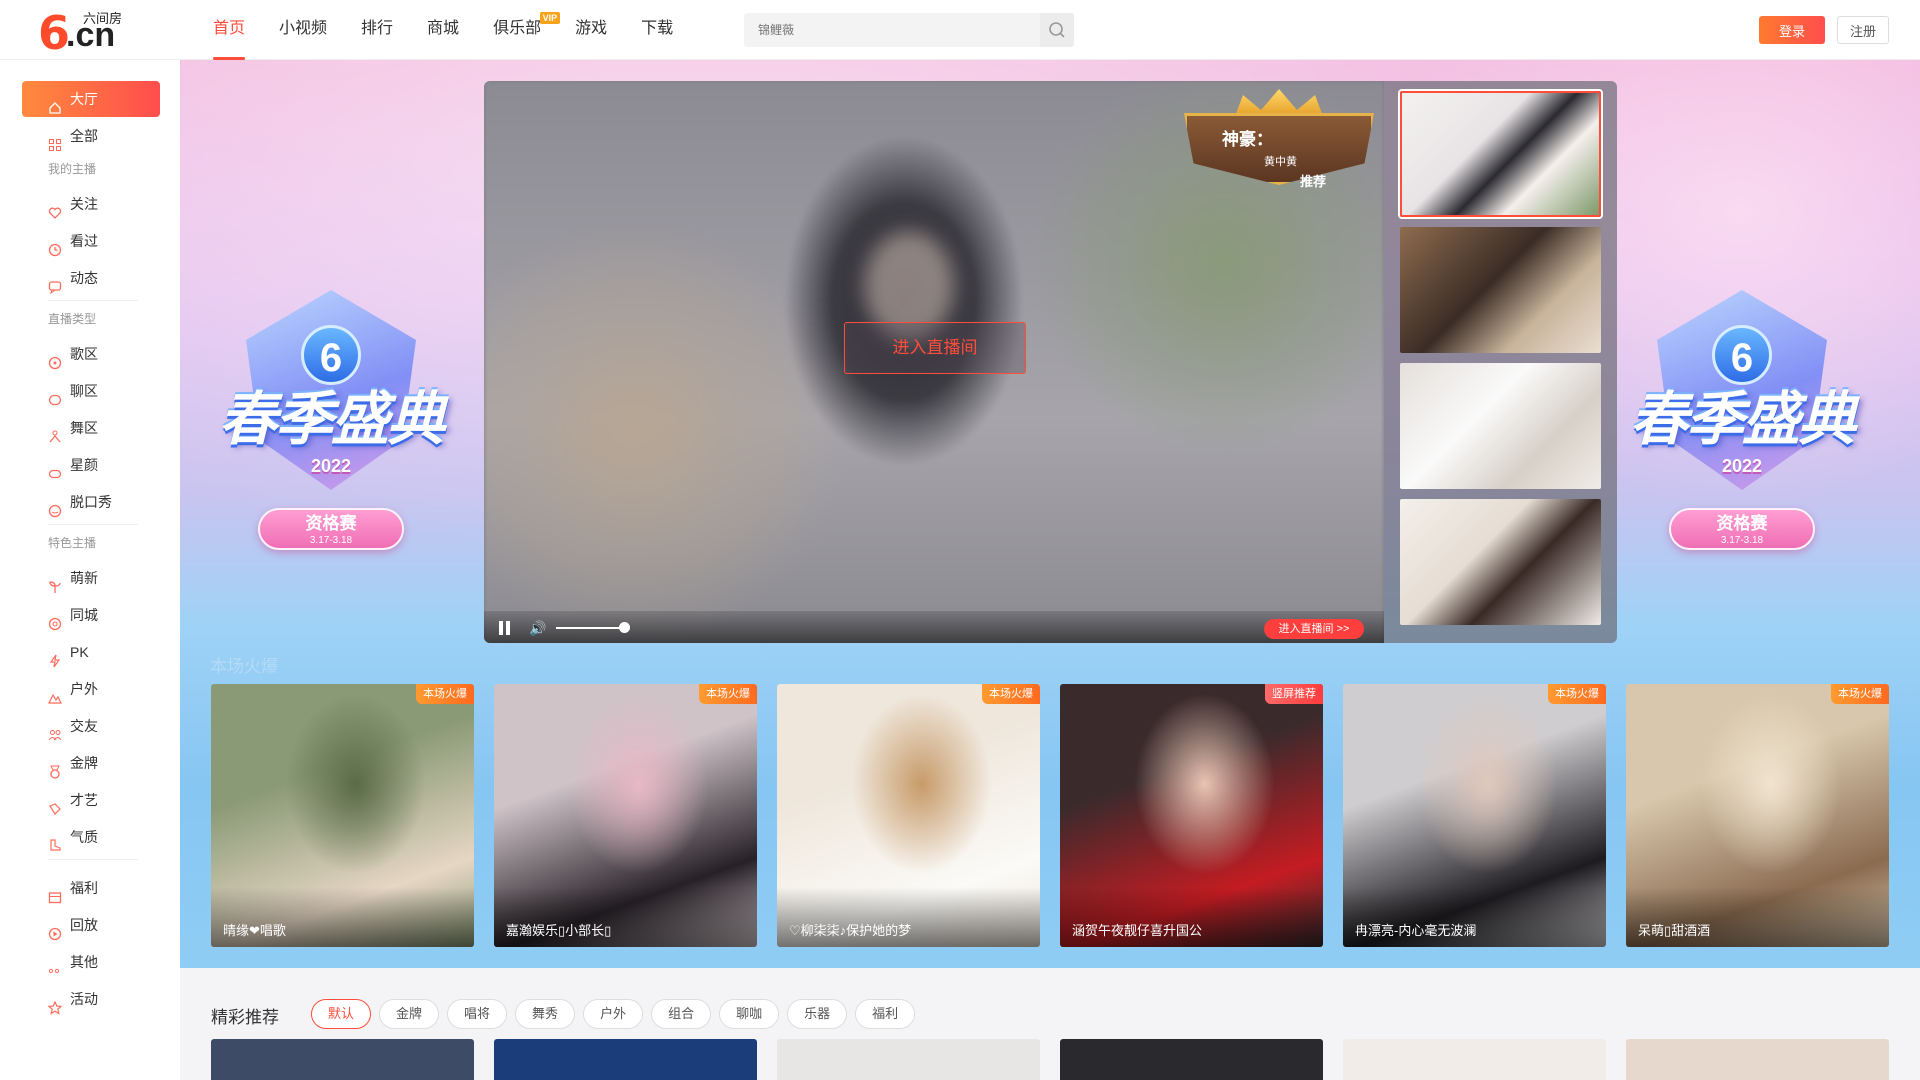 Image resolution: width=1920 pixels, height=1080 pixels. I want to click on sidebar-item: 脱口秀, so click(91, 502).